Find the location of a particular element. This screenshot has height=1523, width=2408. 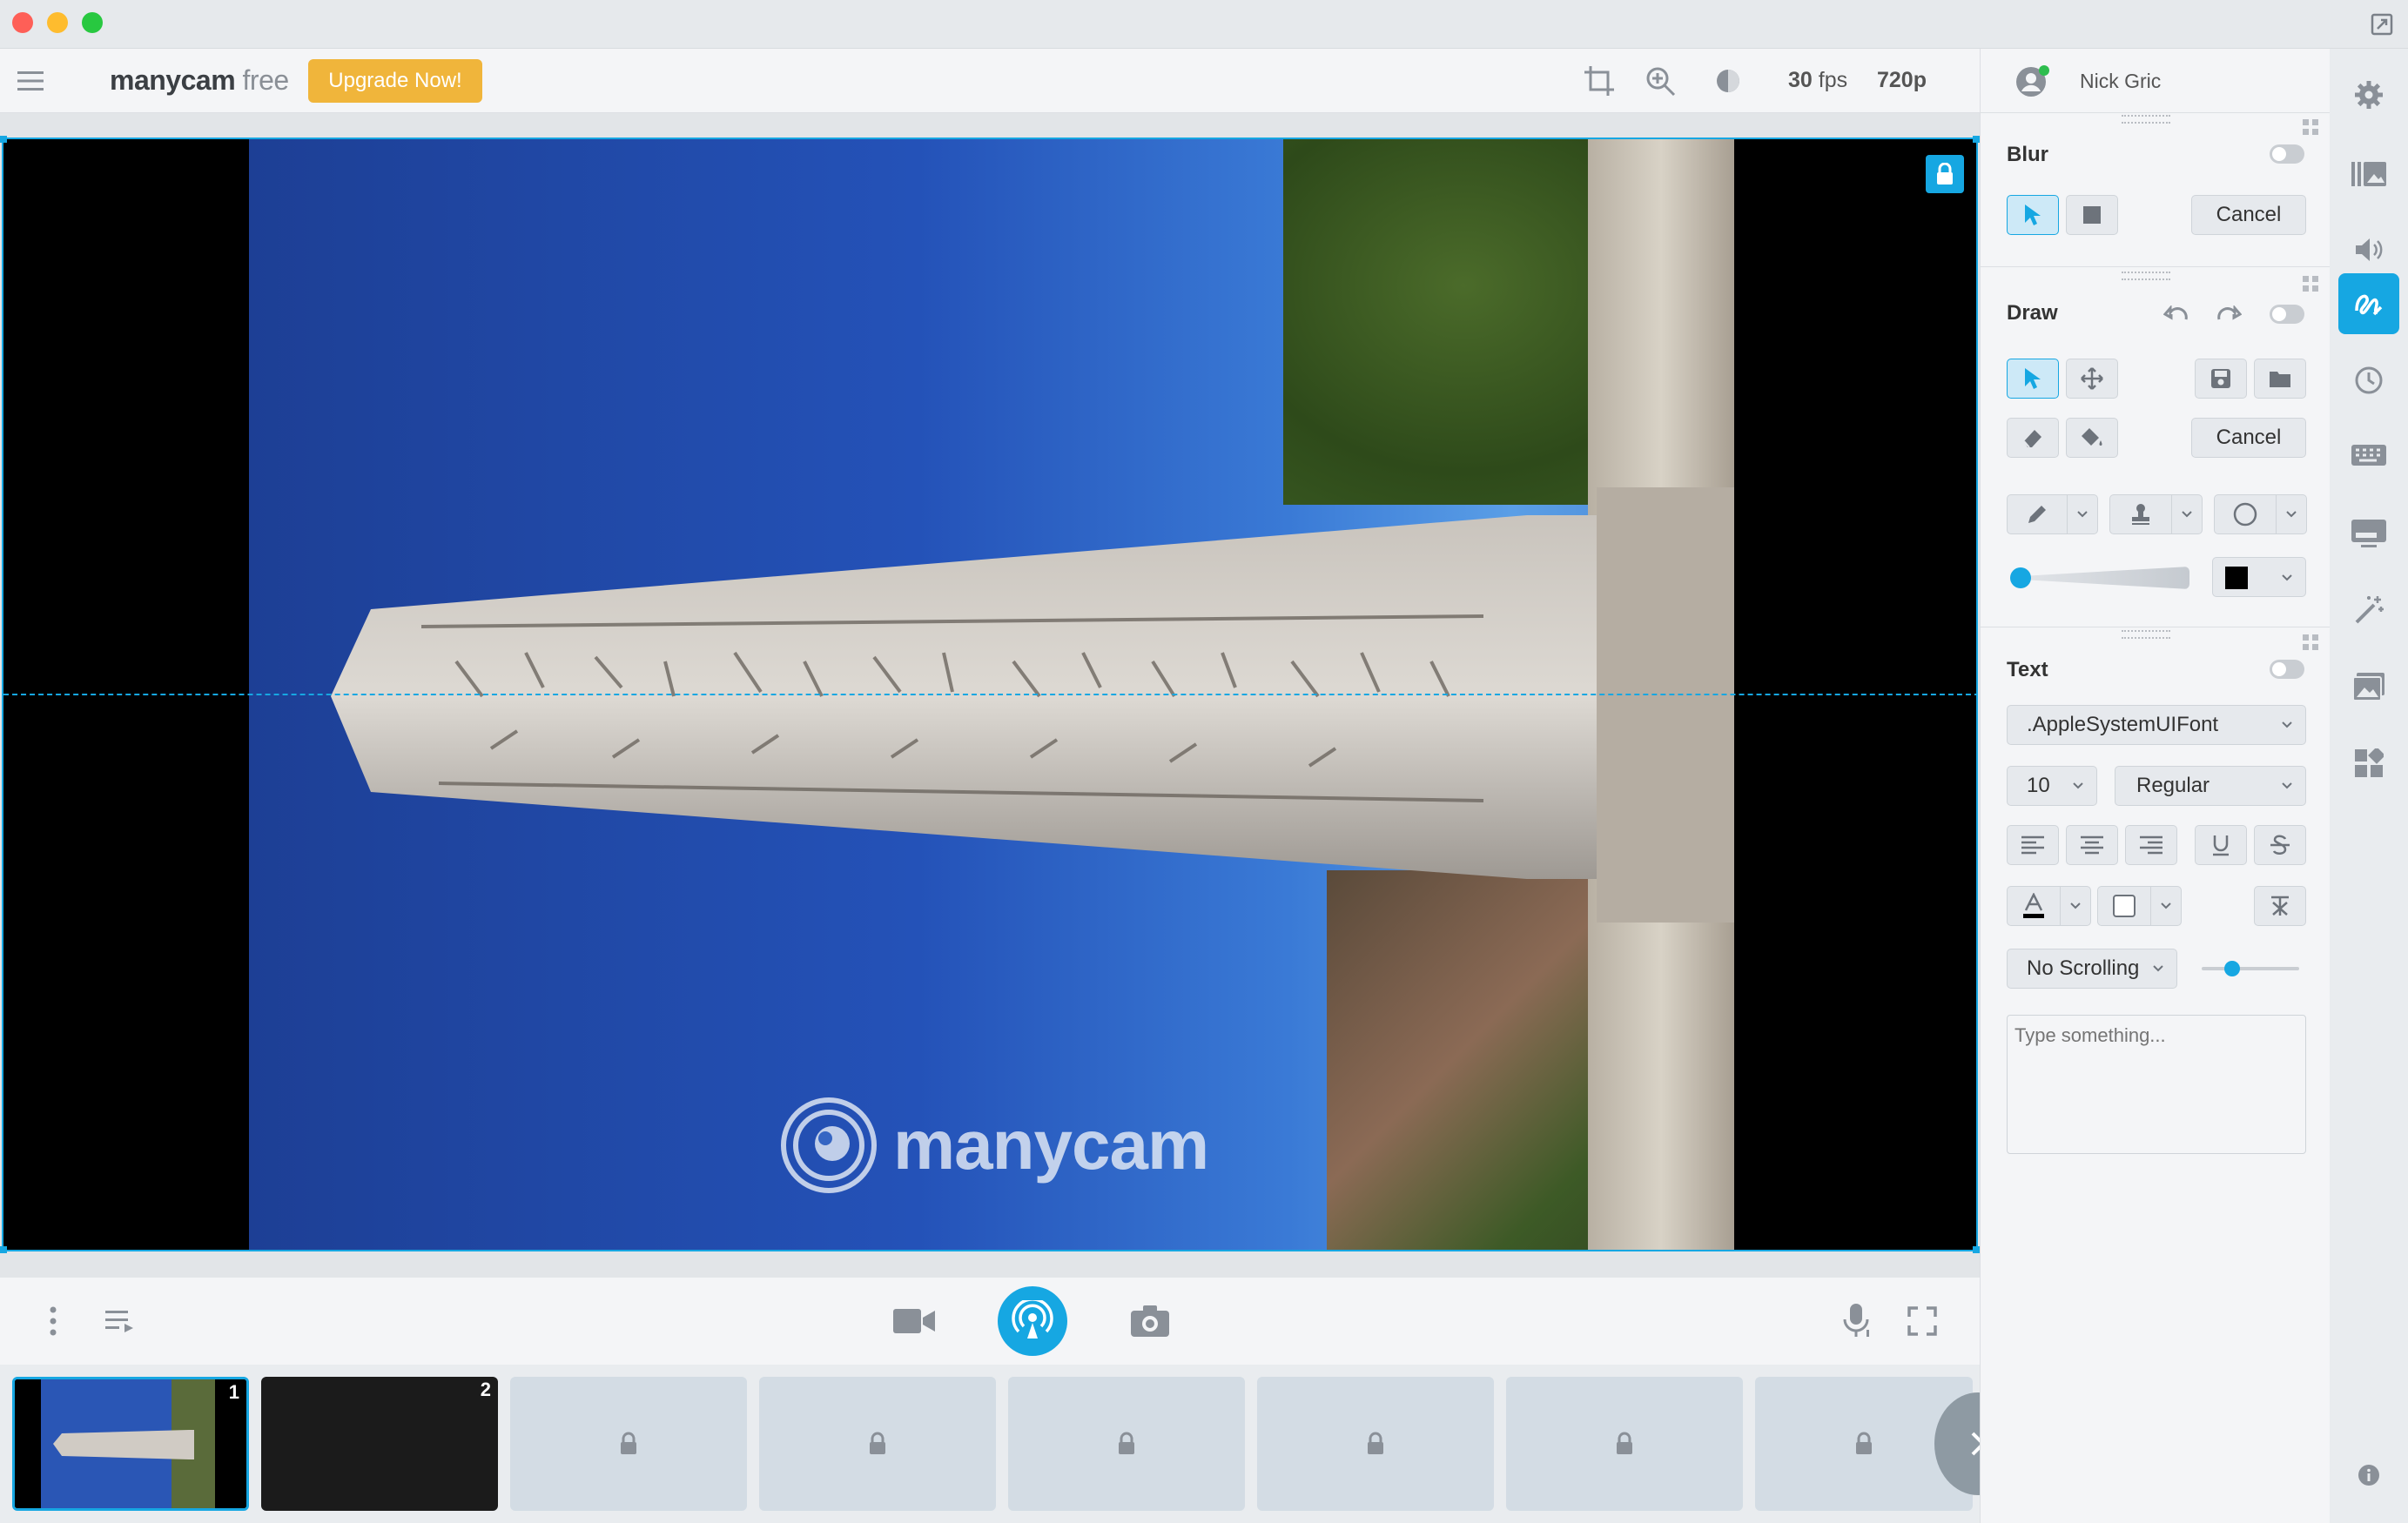

keyboard-shortcuts-icon is located at coordinates (2368, 456).